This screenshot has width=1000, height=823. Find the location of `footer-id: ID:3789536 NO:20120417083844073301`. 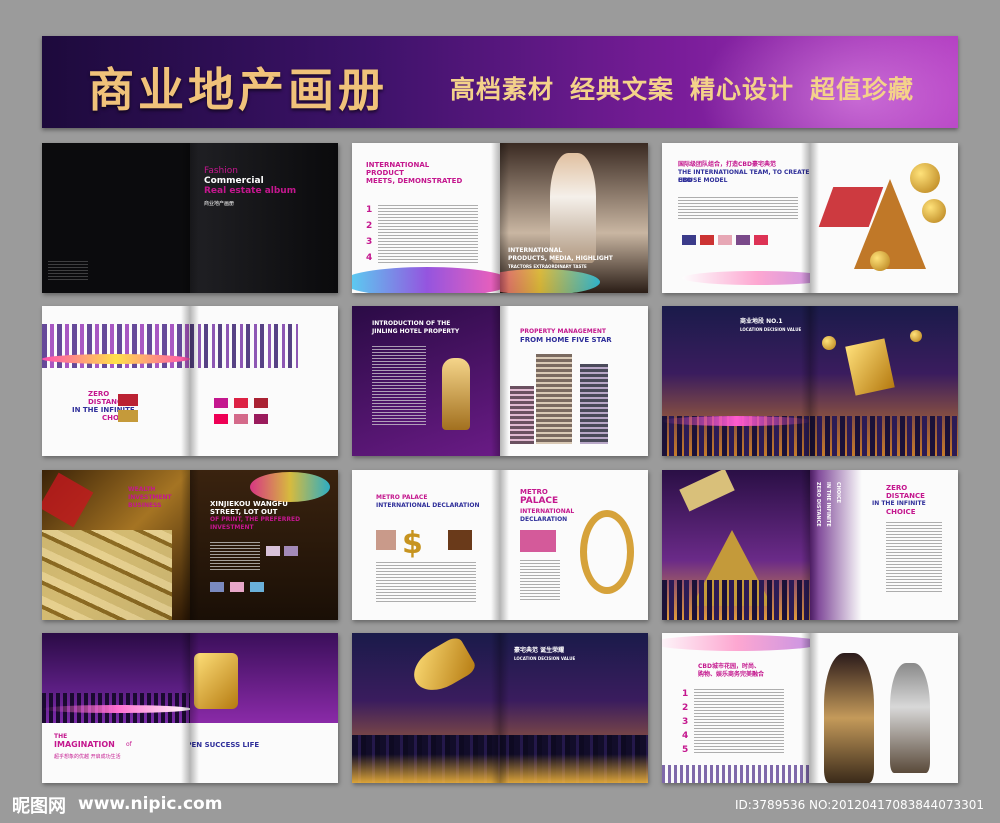

footer-id: ID:3789536 NO:20120417083844073301 is located at coordinates (859, 805).